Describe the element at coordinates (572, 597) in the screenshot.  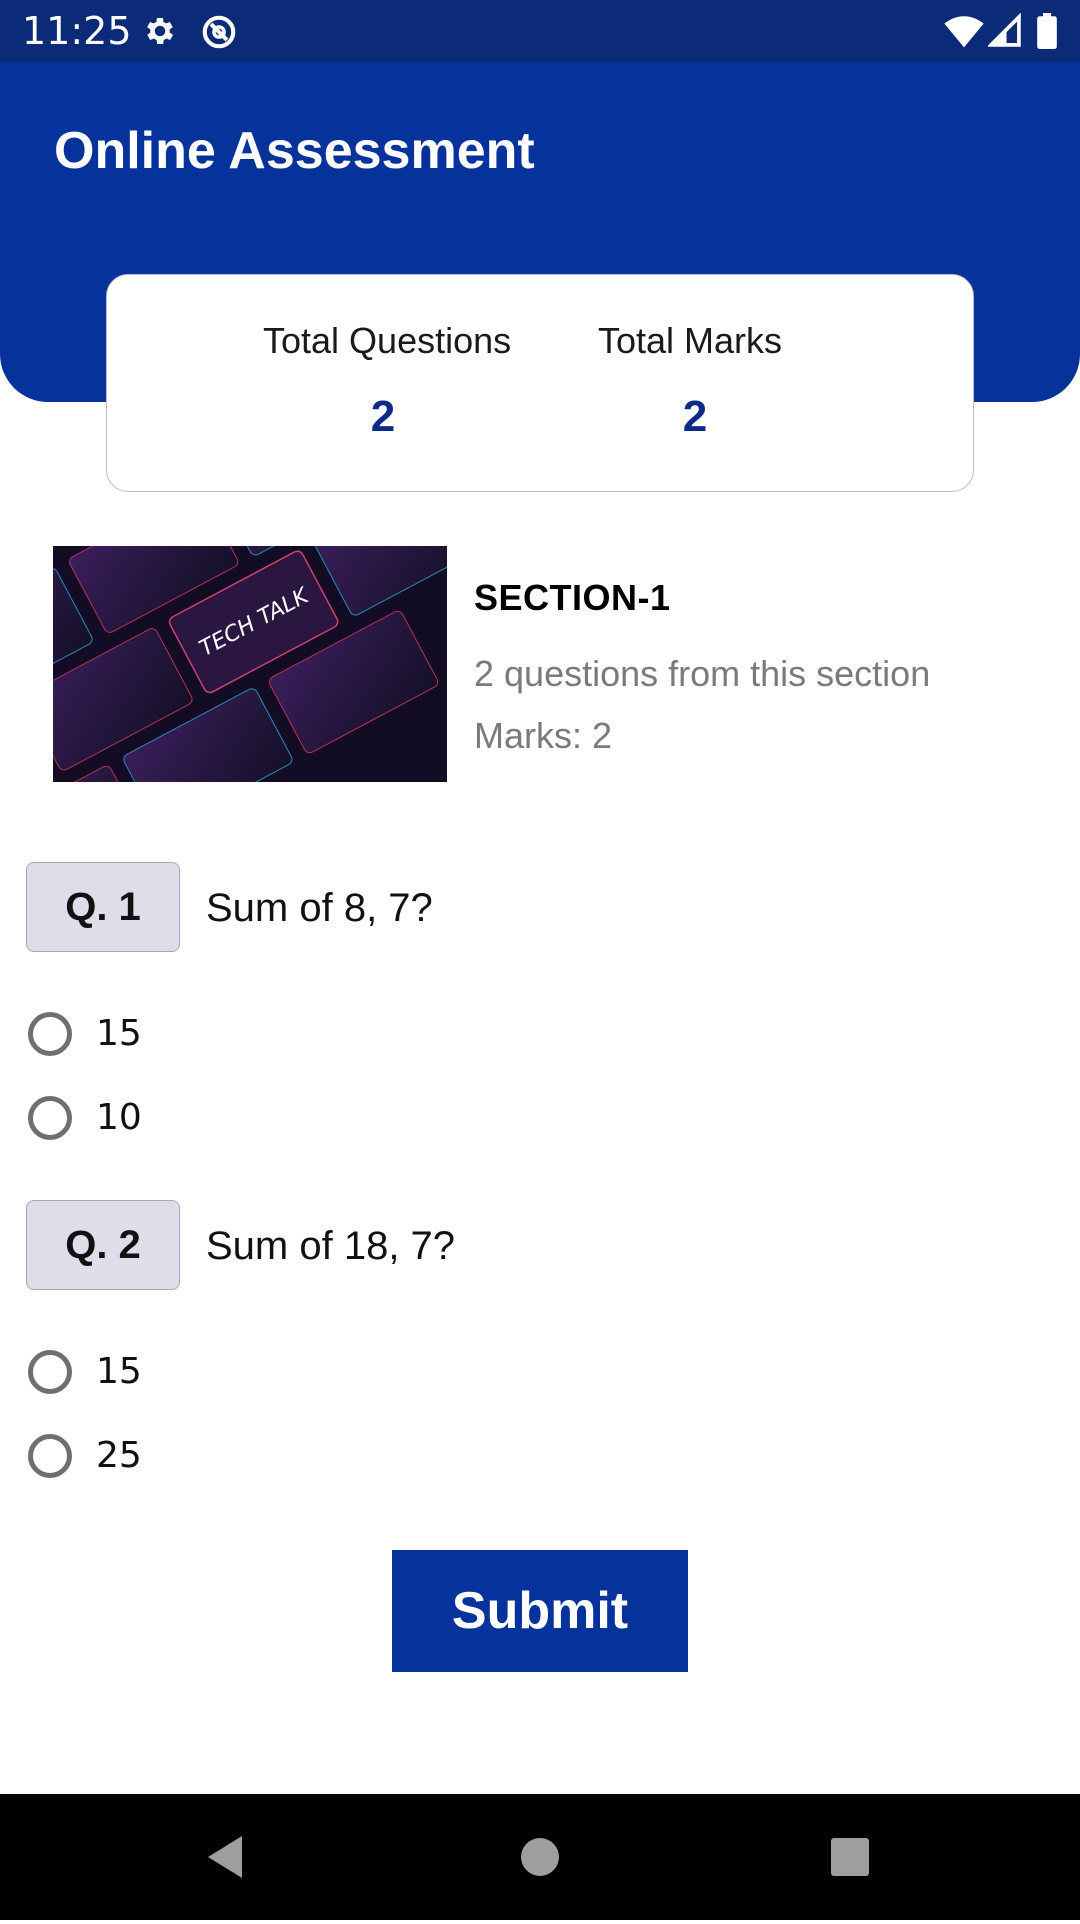
I see `section-title: SECTION-1` at that location.